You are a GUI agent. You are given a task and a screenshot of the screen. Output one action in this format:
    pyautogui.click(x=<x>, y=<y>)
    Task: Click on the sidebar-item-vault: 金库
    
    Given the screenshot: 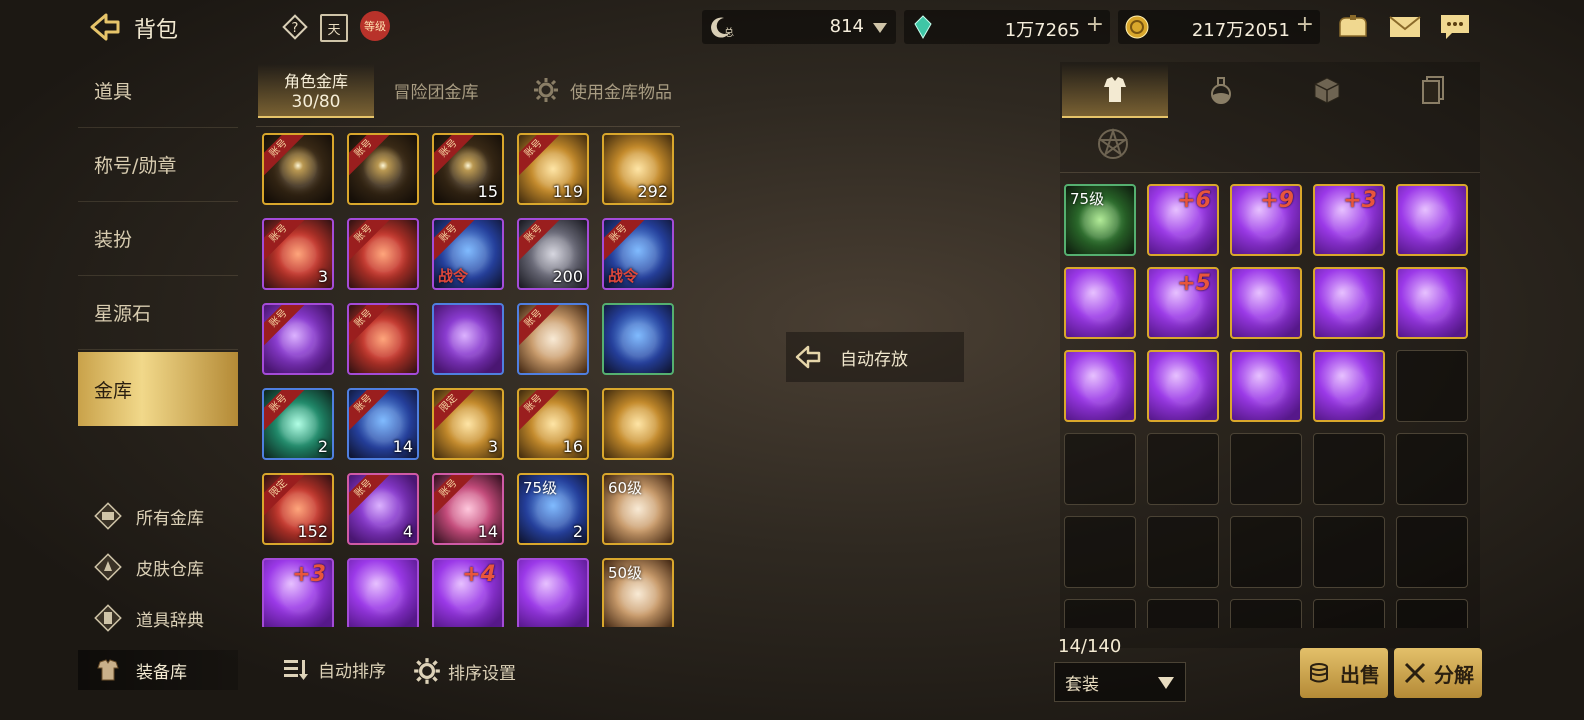 What is the action you would take?
    pyautogui.click(x=158, y=389)
    